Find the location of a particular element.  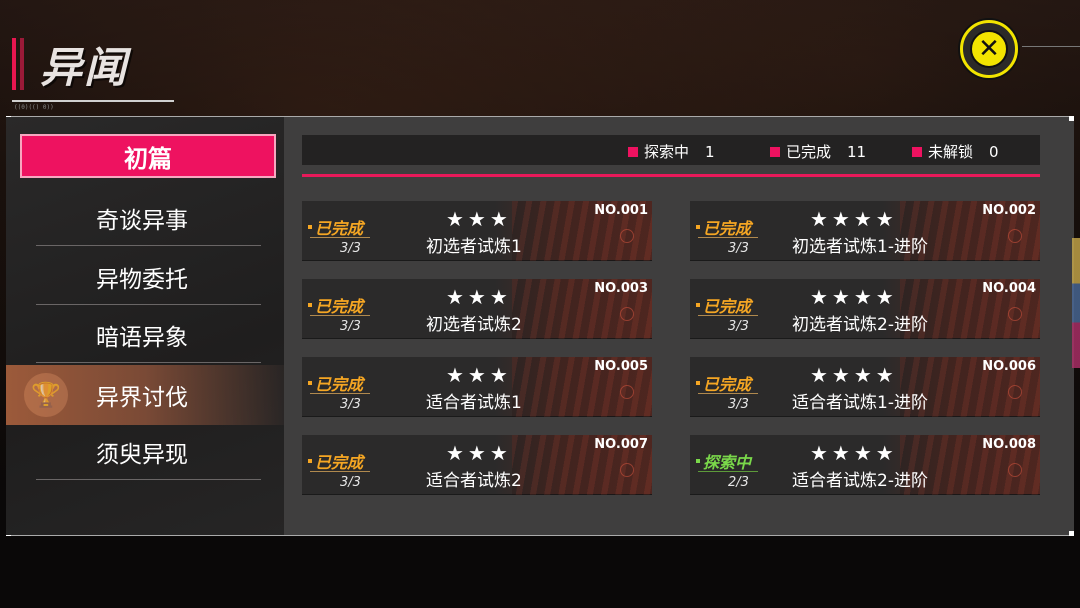

category-tab-chupian: 初篇 is located at coordinates (148, 156).